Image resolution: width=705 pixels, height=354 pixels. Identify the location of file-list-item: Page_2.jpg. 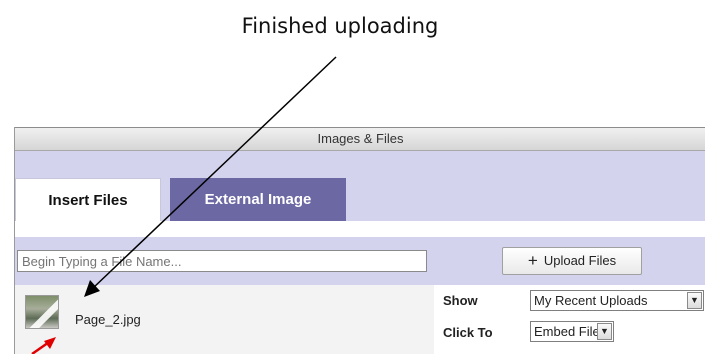
(224, 319).